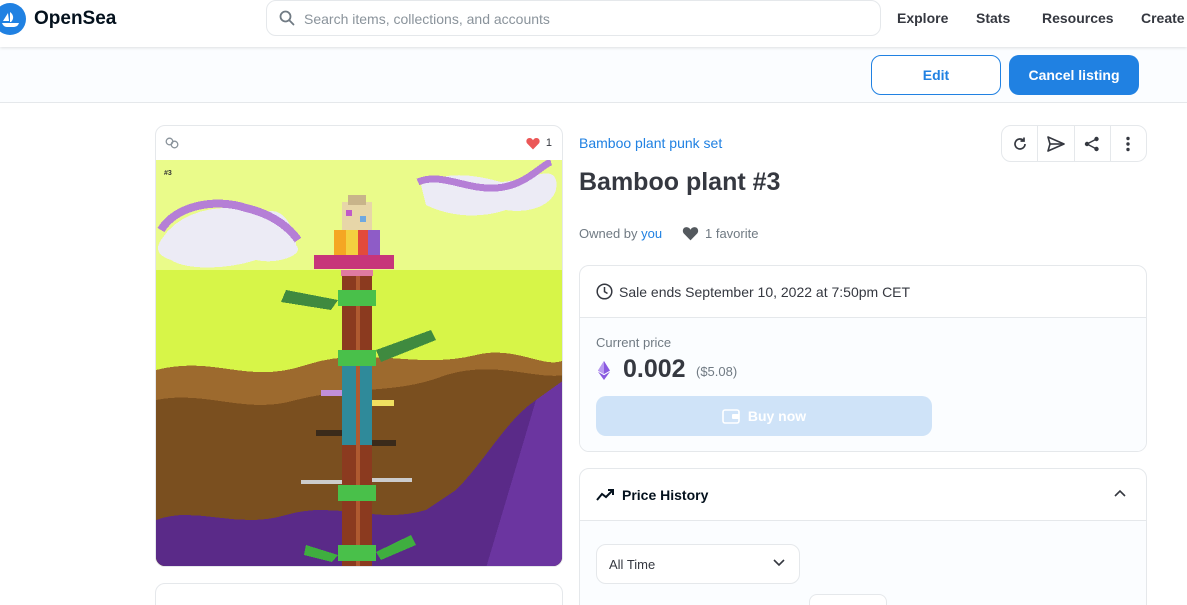 Image resolution: width=1187 pixels, height=605 pixels. Describe the element at coordinates (604, 370) in the screenshot. I see `ethereum-icon` at that location.